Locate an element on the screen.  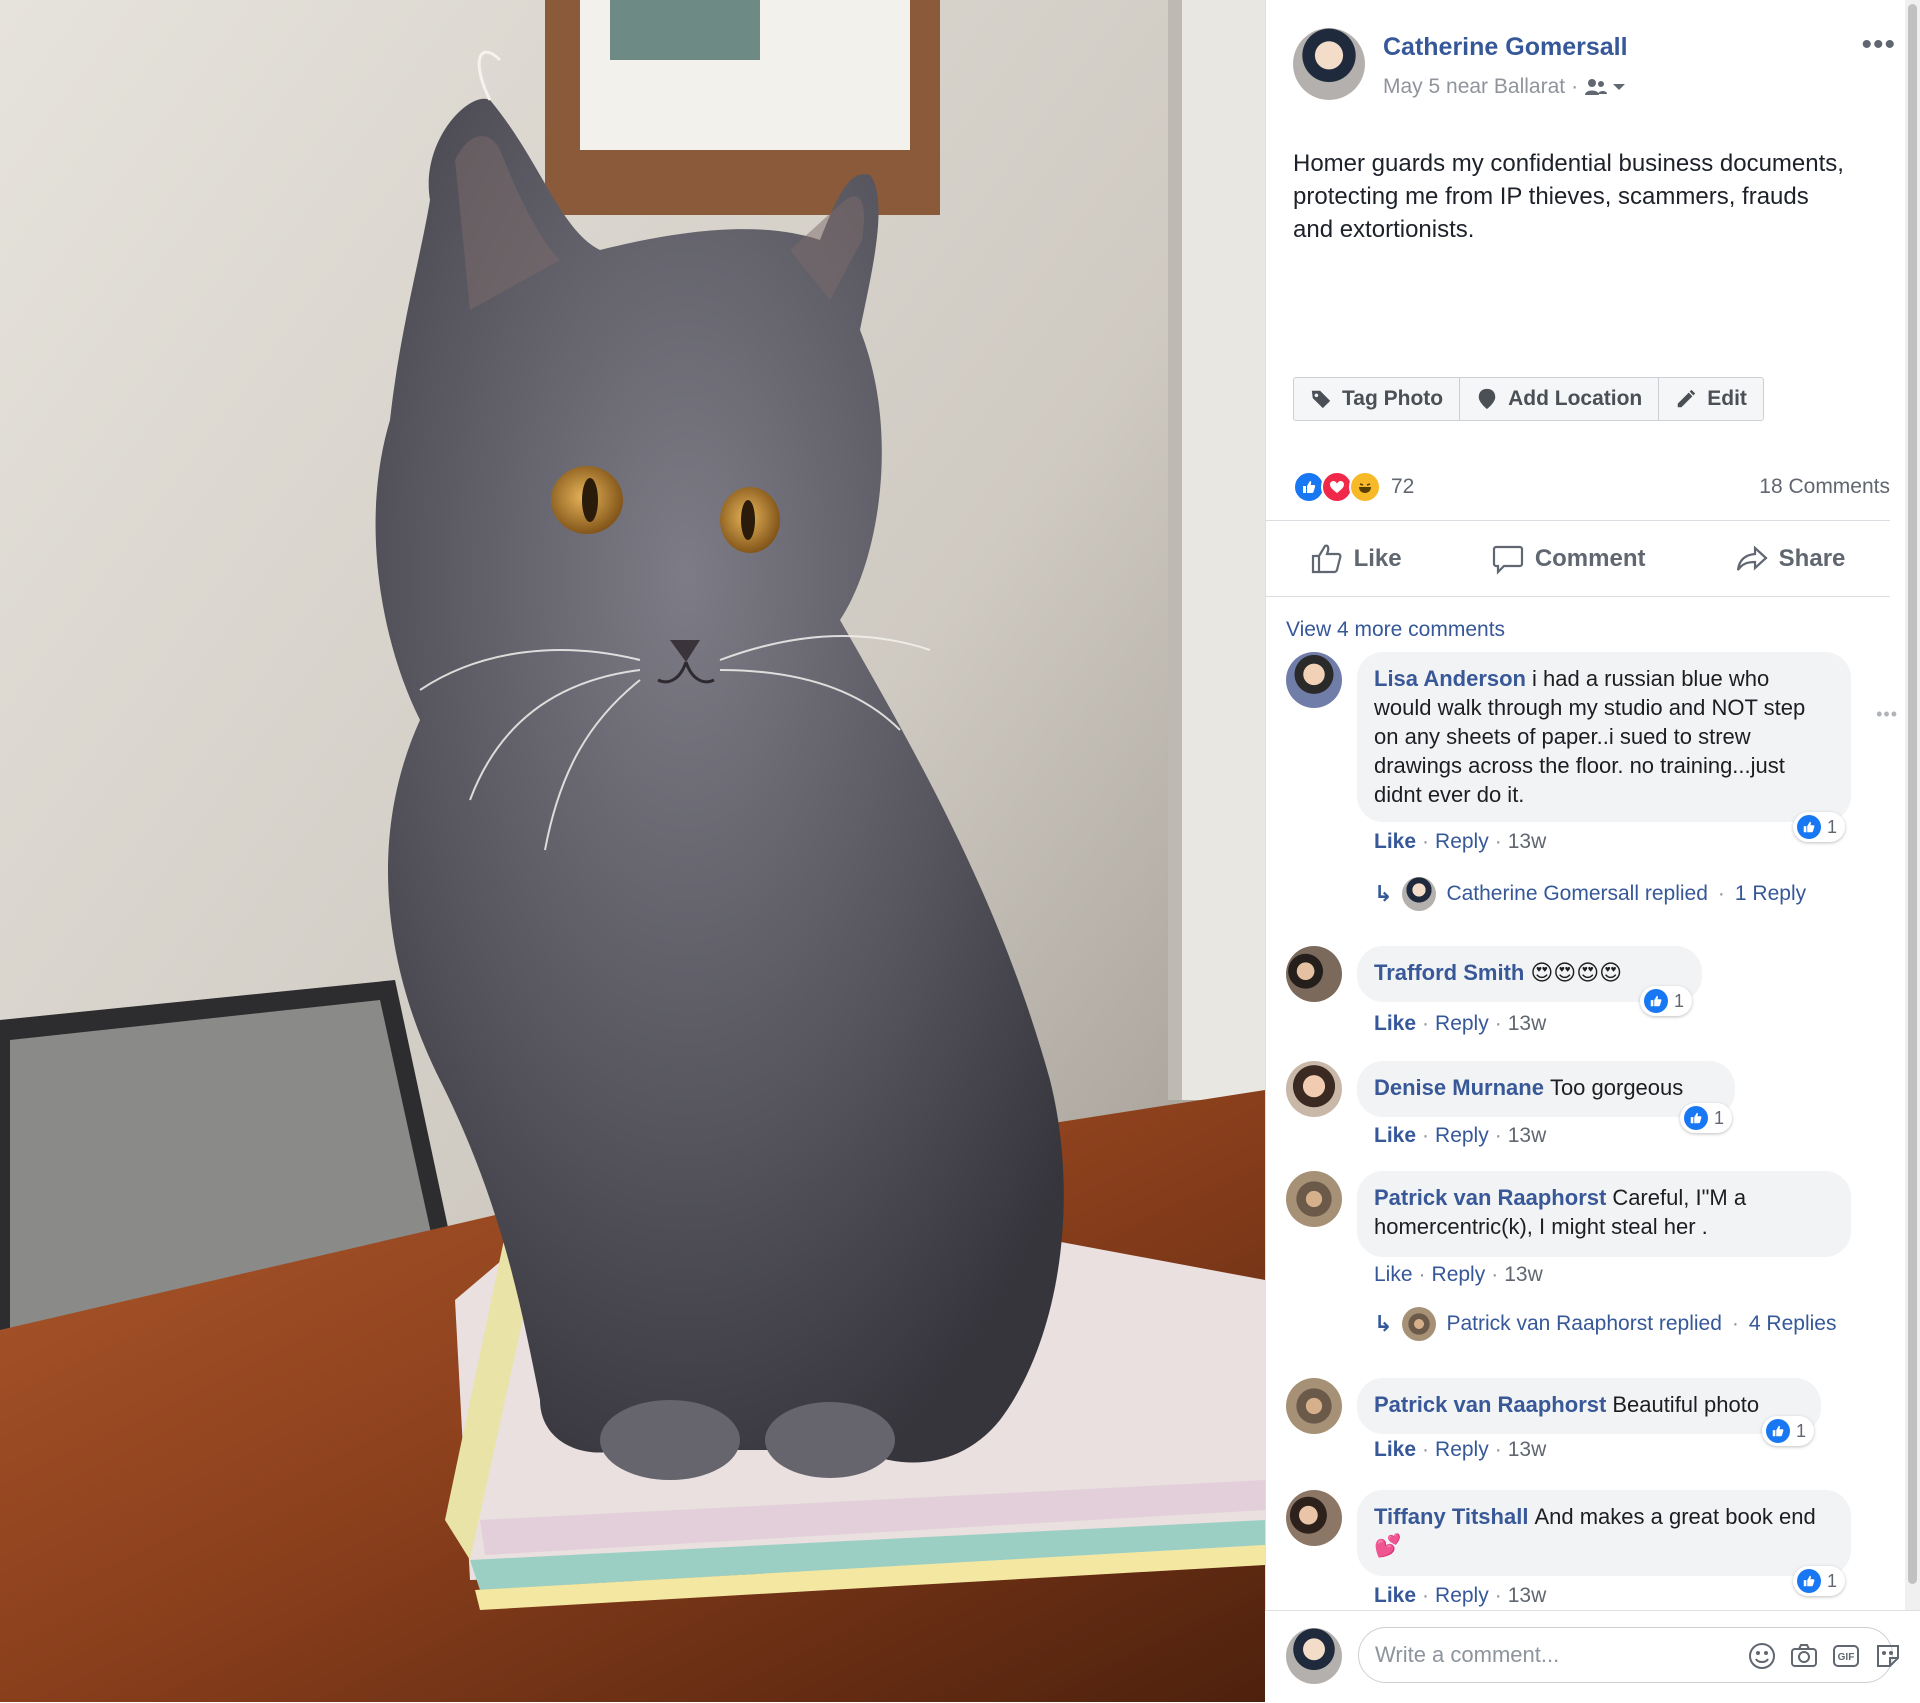
panel-scrollbar is located at coordinates (1912, 805).